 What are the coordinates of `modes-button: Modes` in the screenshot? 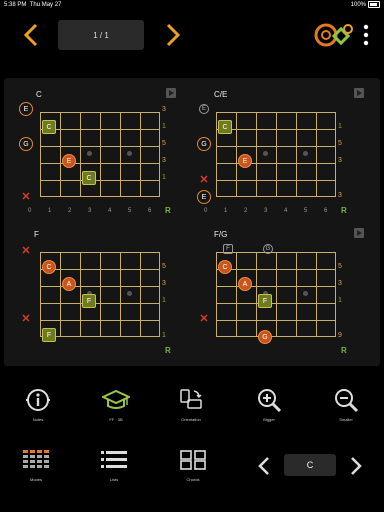 It's located at (36, 464).